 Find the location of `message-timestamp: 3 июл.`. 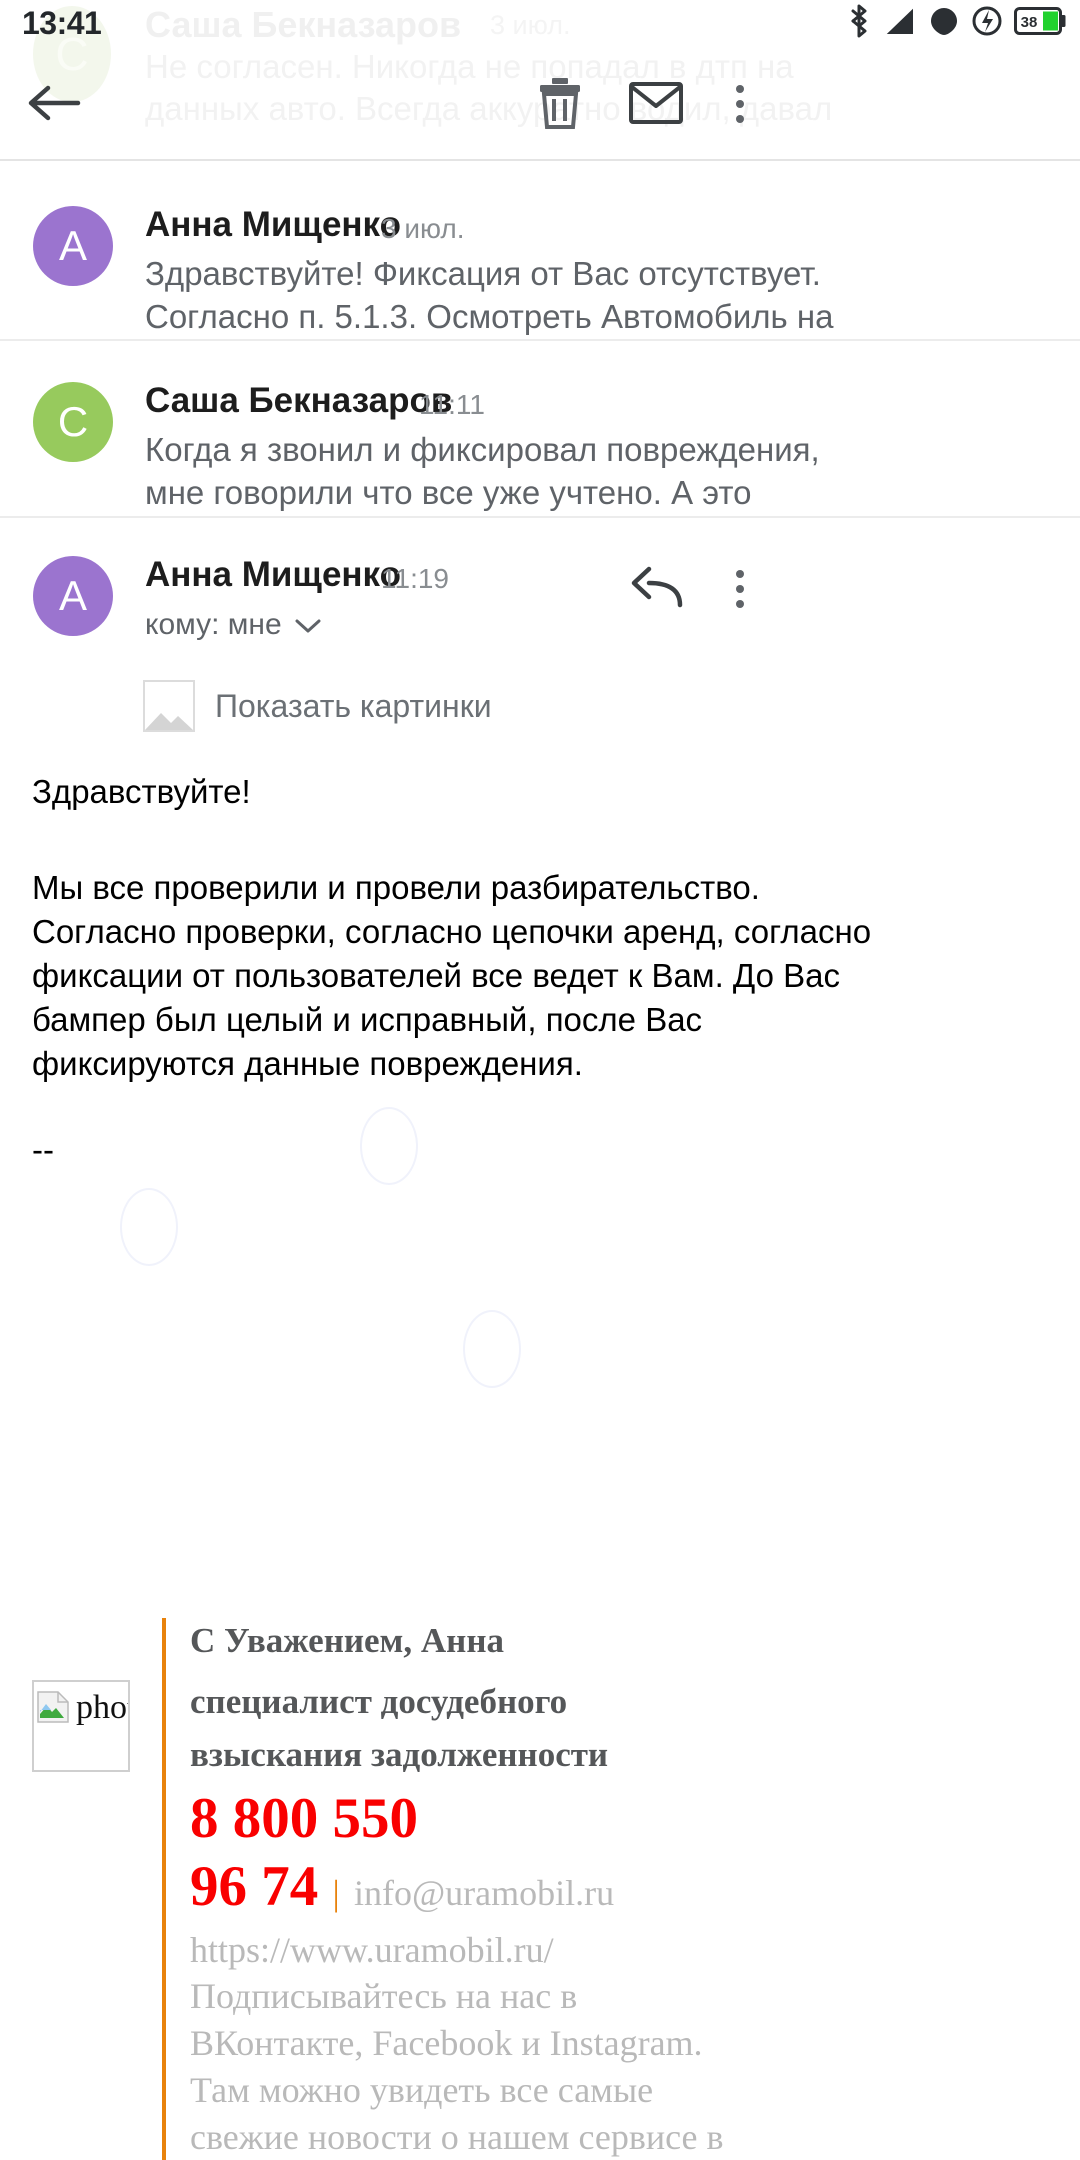

message-timestamp: 3 июл. is located at coordinates (423, 228).